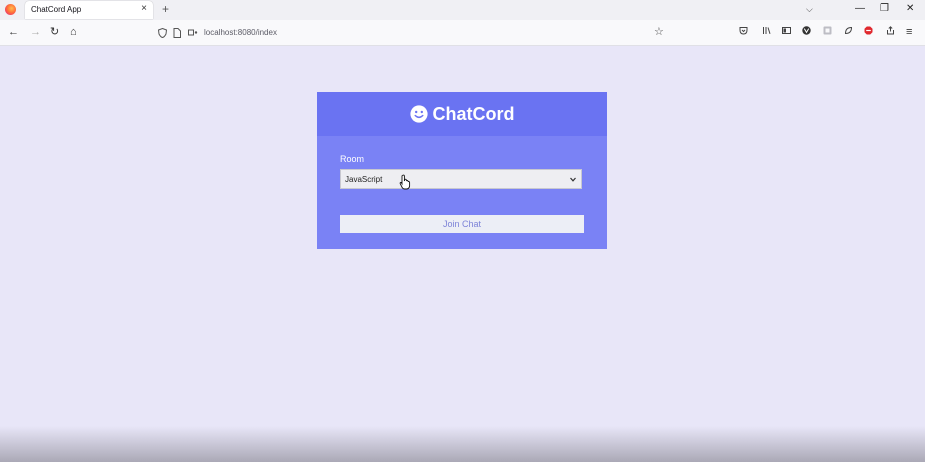 The image size is (925, 462). What do you see at coordinates (827, 30) in the screenshot?
I see `extension-box-icon` at bounding box center [827, 30].